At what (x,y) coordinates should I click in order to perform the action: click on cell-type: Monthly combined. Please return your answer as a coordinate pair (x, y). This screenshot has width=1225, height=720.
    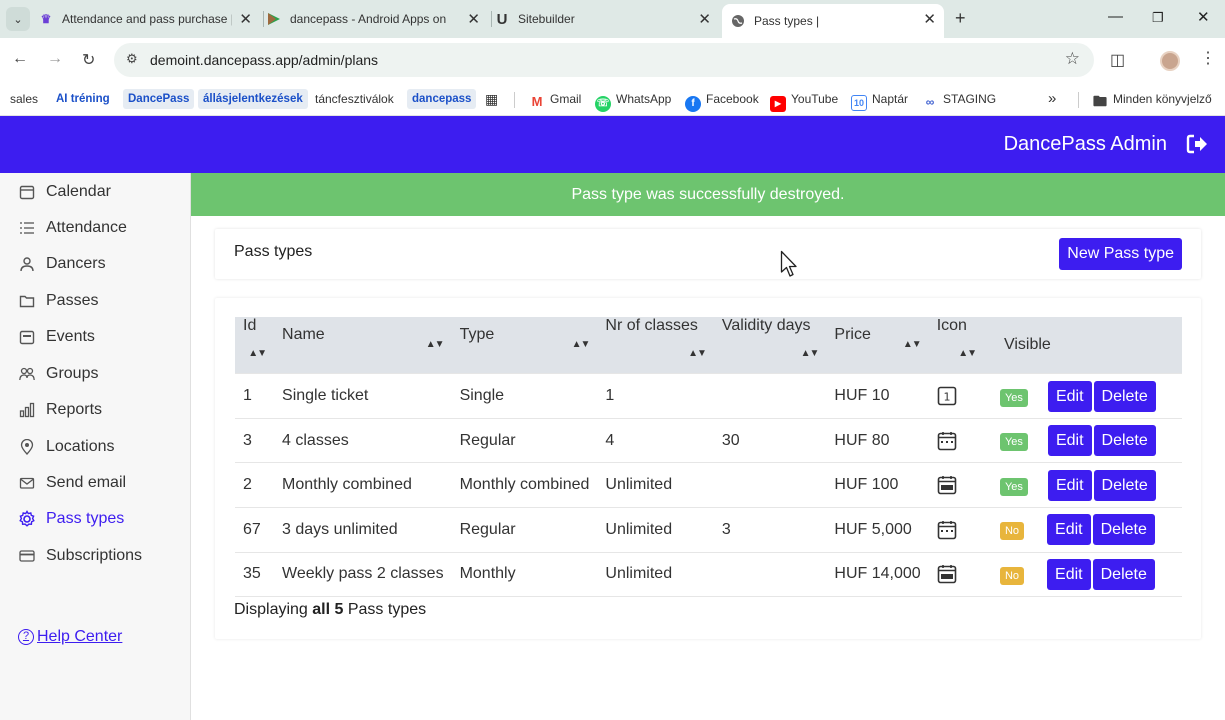
    Looking at the image, I should click on (524, 485).